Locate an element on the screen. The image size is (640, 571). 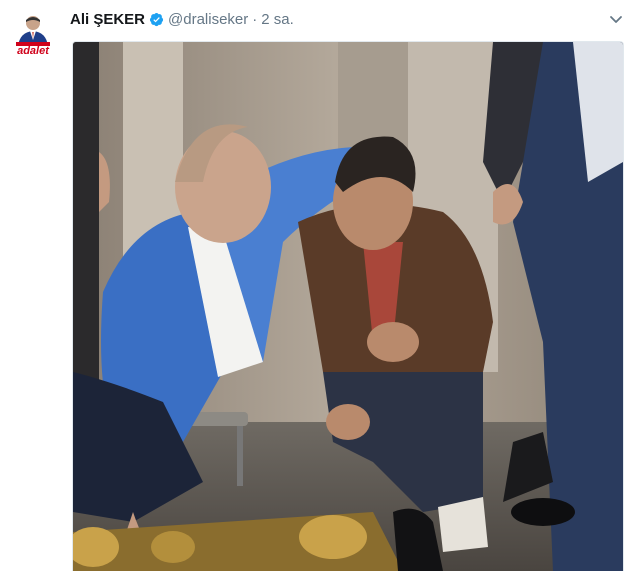
avatar-logo-text: adalet is located at coordinates (33, 51).